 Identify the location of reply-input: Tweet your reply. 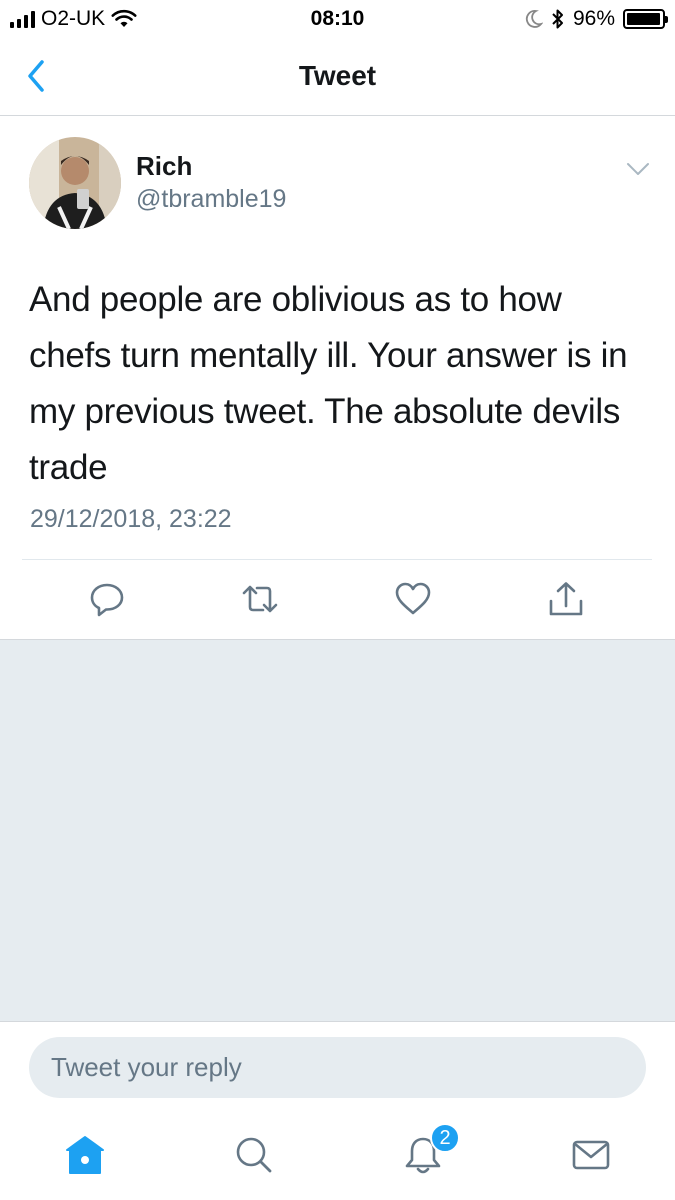
(337, 1067).